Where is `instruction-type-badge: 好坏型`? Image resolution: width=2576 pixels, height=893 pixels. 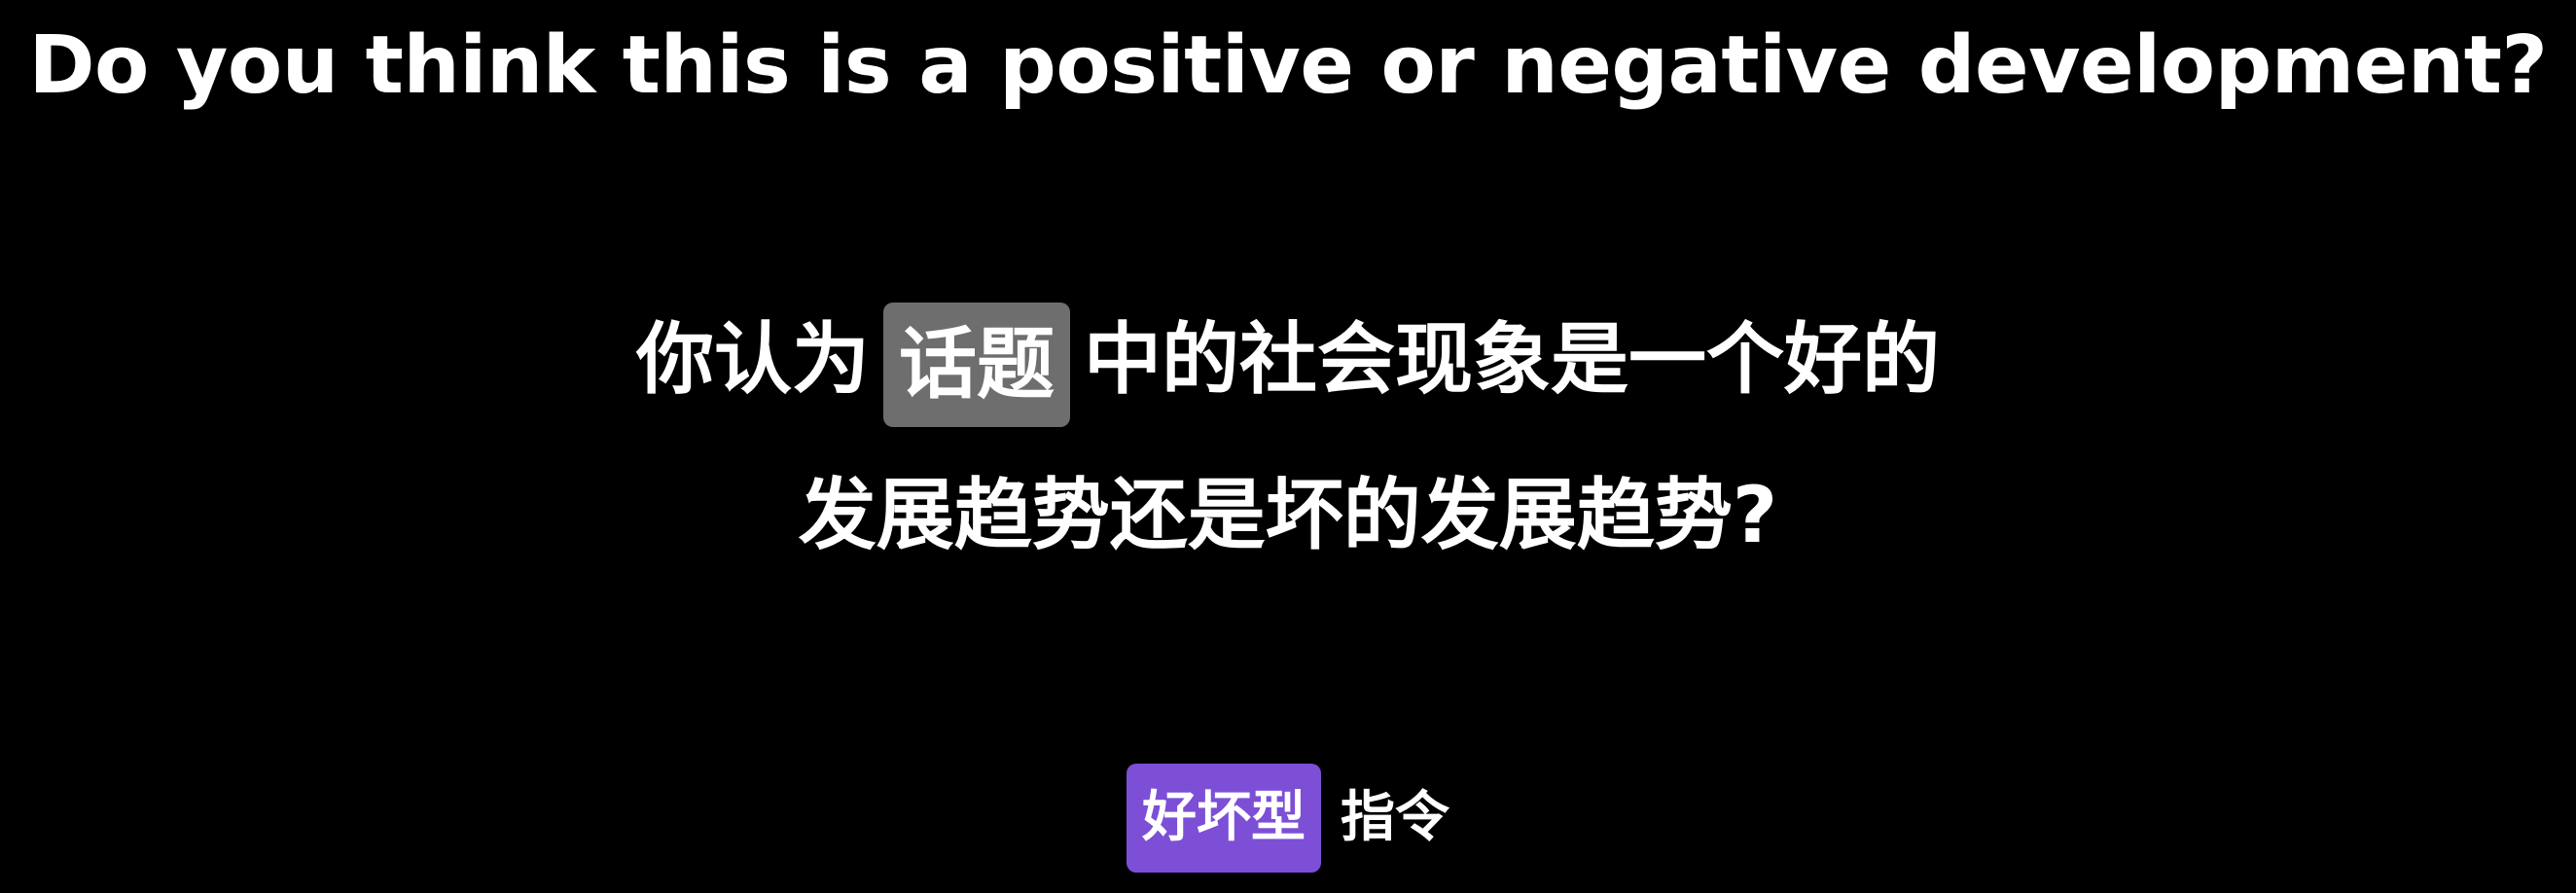 instruction-type-badge: 好坏型 is located at coordinates (1224, 818).